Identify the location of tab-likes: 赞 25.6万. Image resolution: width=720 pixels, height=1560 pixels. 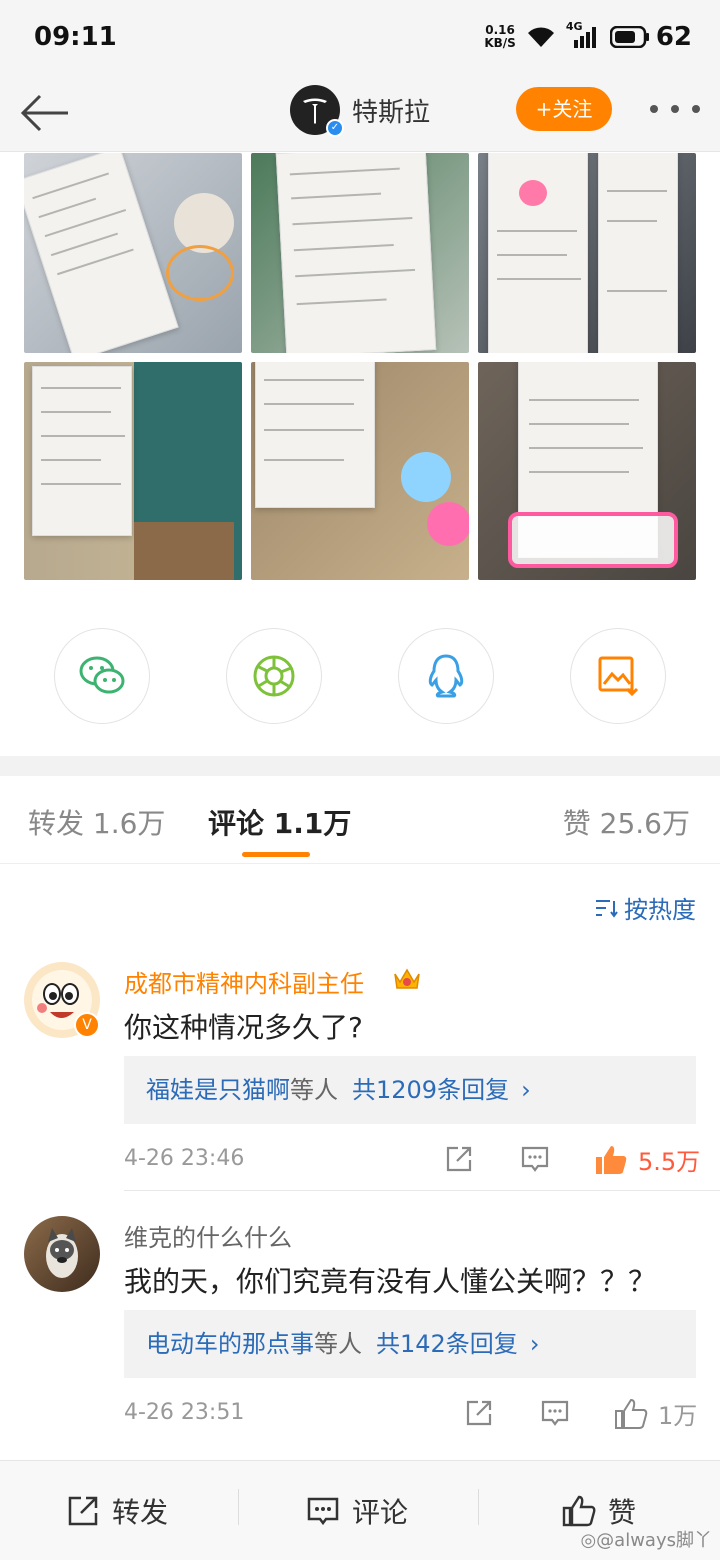
(626, 822).